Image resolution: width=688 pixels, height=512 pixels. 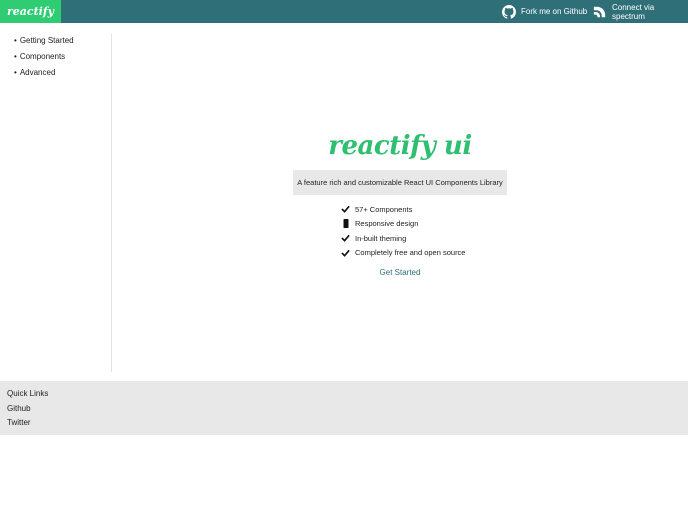 I want to click on spectrum-link-label: Connect via spectrum, so click(x=633, y=11).